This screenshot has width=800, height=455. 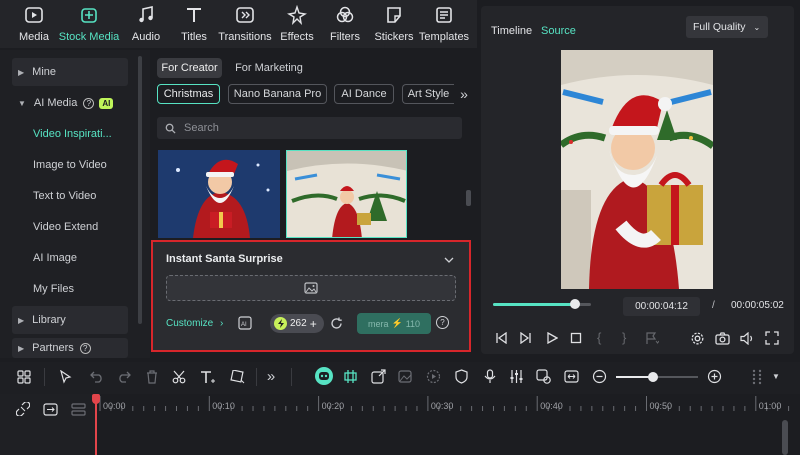 I want to click on toolbar-templates: Templates, so click(x=444, y=25).